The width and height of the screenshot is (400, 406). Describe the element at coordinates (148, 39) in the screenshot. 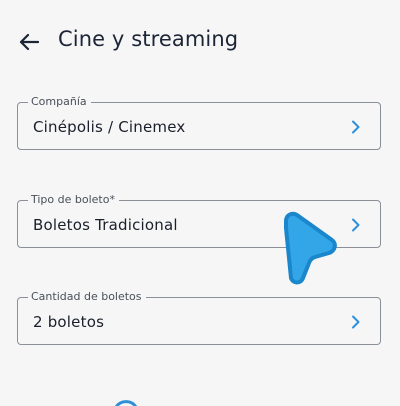

I see `page-title: Cine y streaming` at that location.